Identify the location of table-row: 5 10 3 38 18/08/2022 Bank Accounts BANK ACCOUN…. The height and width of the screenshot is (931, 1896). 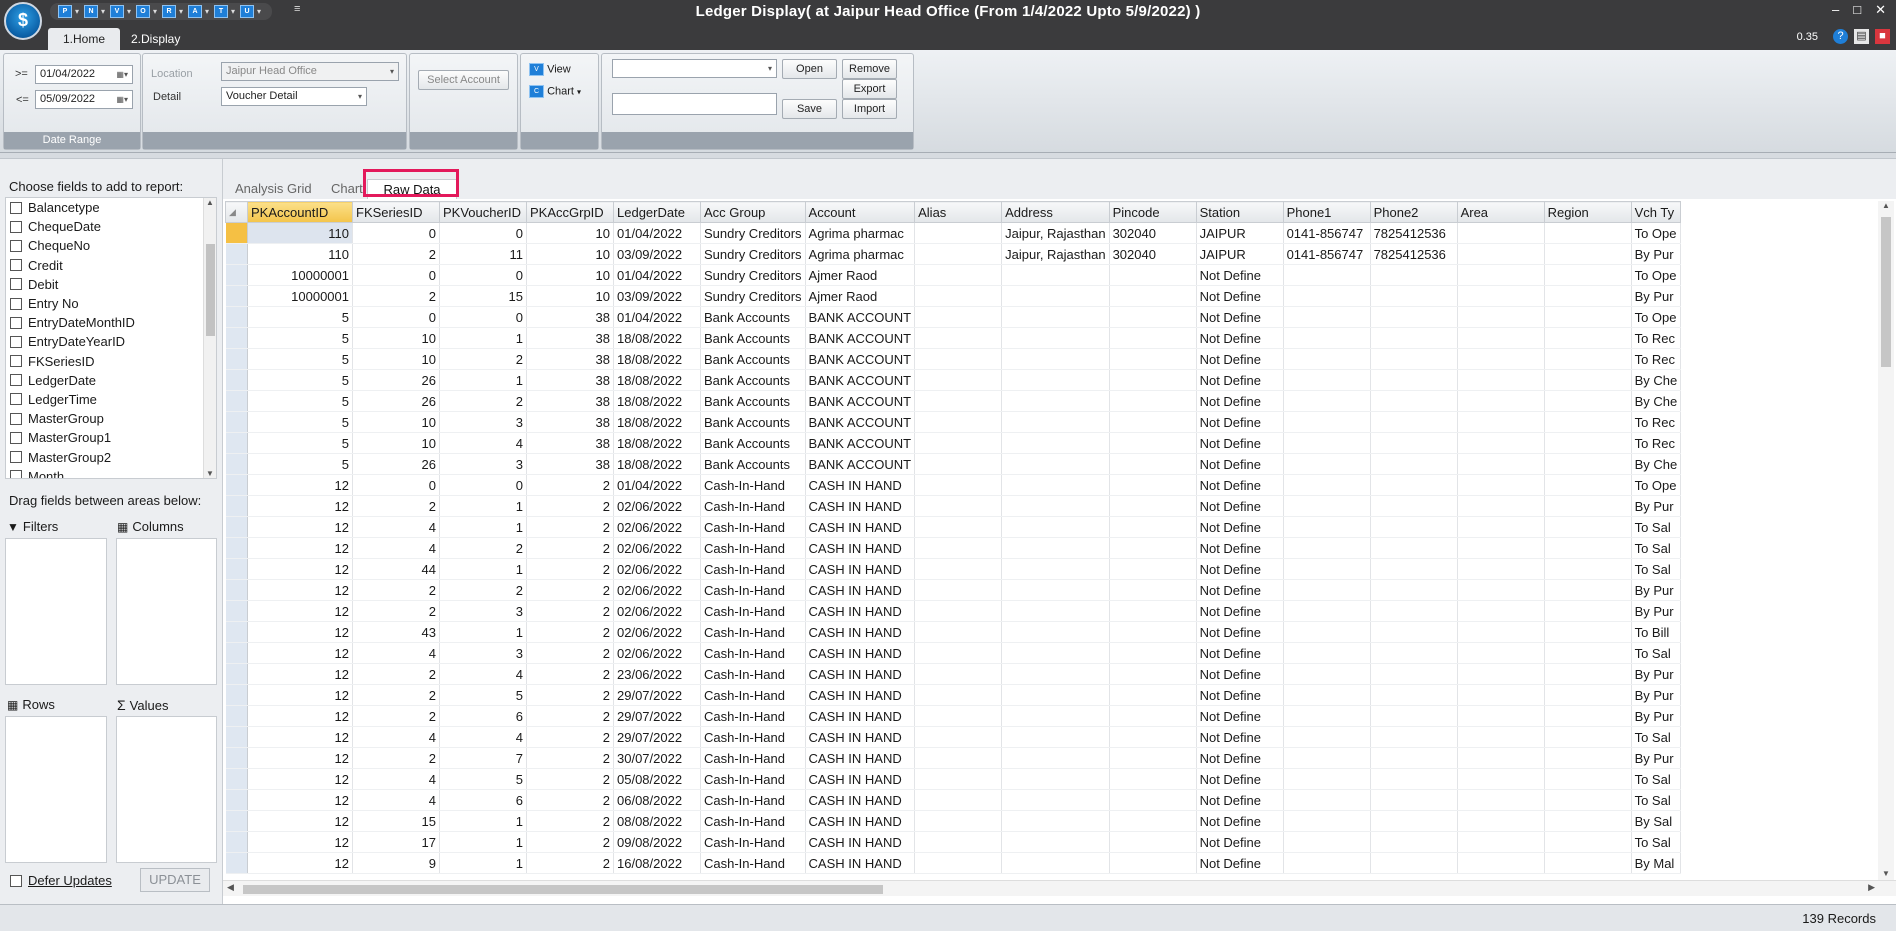
(953, 422).